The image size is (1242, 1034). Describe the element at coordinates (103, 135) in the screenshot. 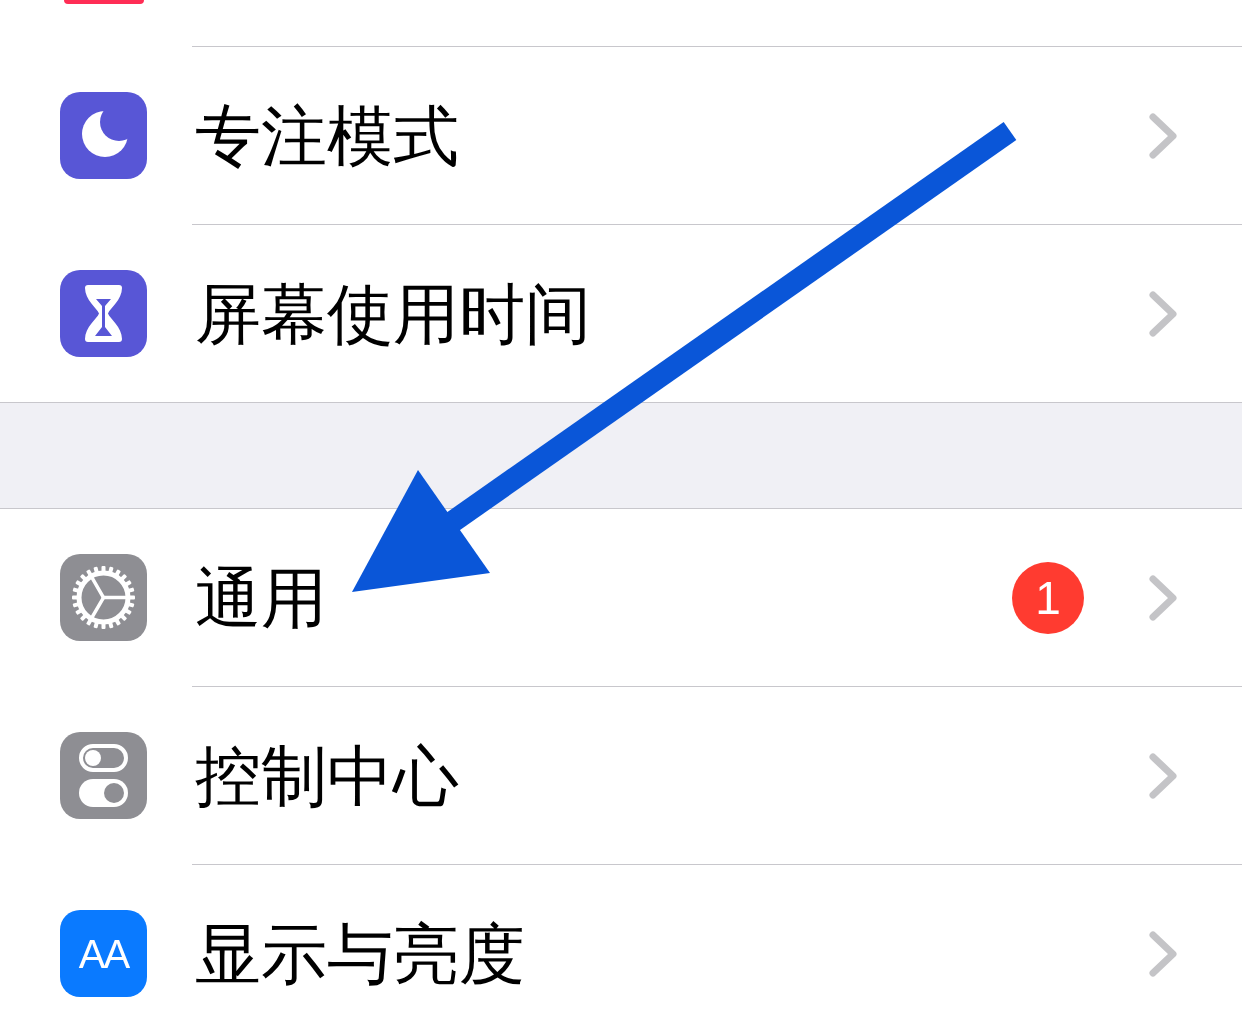

I see `moon-icon` at that location.